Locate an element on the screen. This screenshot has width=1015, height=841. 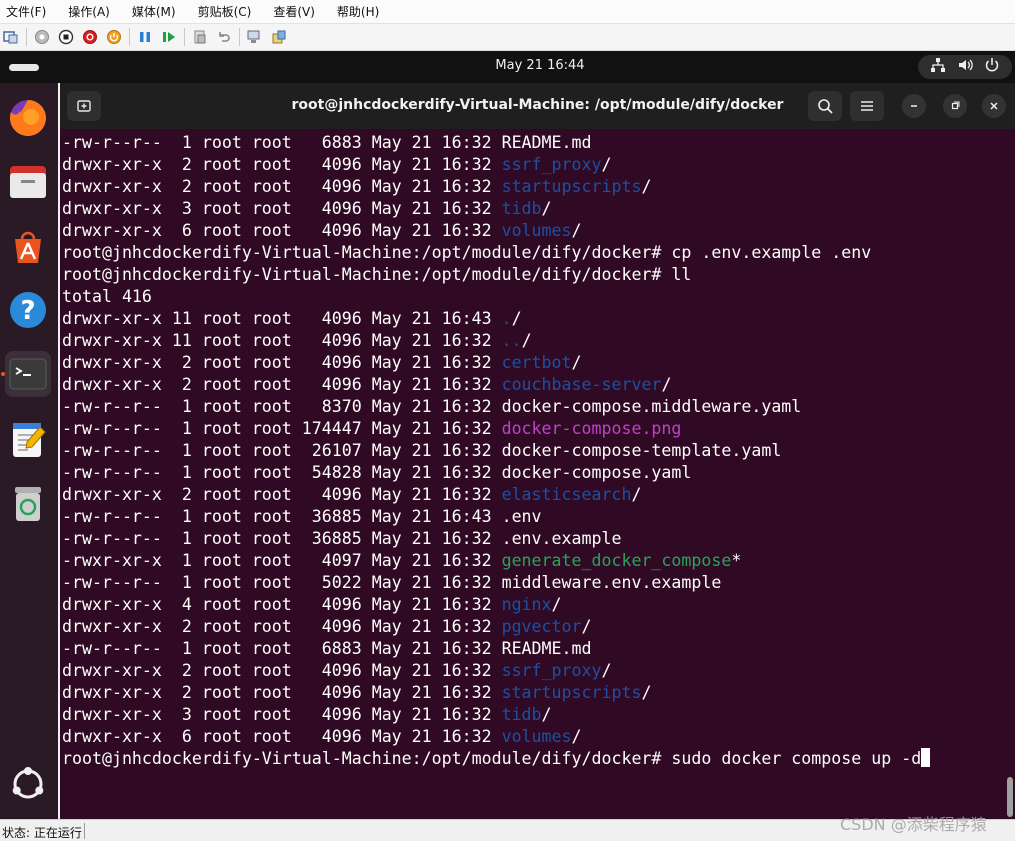
stop-icon is located at coordinates (66, 37).